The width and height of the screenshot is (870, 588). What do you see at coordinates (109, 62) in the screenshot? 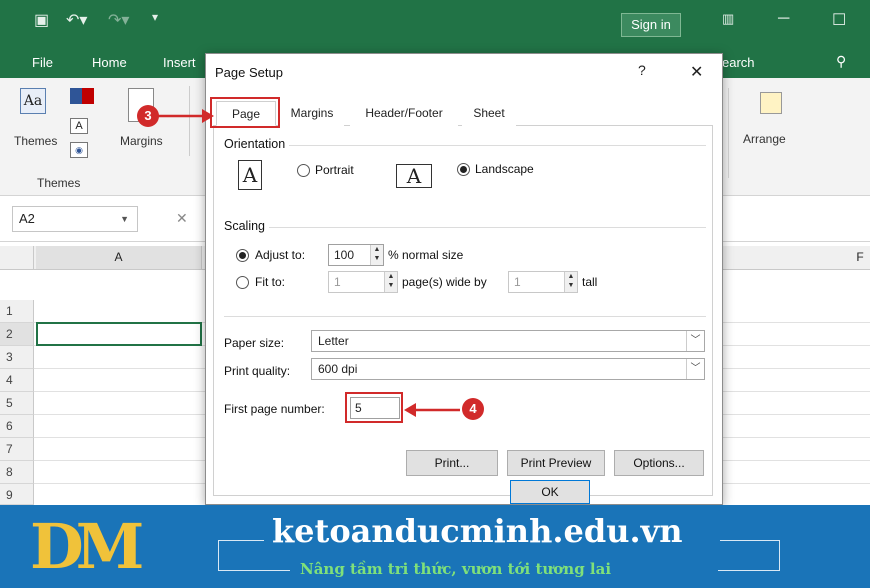
I see `tab-home: Home` at bounding box center [109, 62].